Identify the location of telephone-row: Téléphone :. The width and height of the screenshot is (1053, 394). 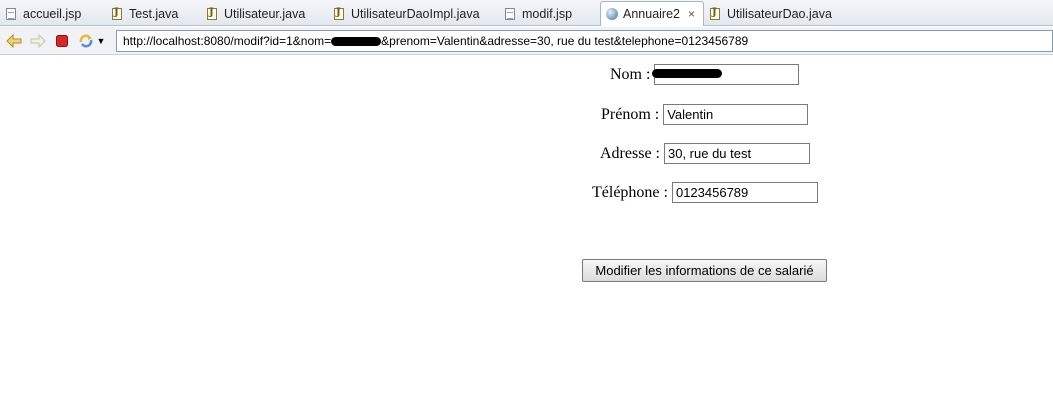
(705, 192).